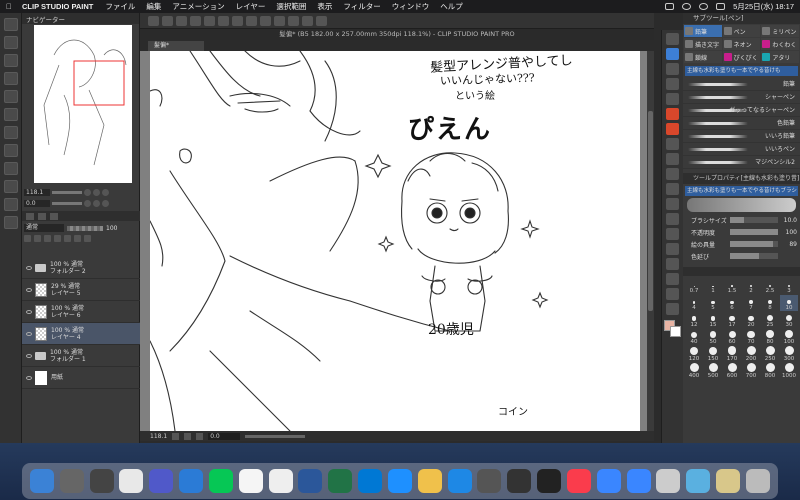 Image resolution: width=800 pixels, height=500 pixels. What do you see at coordinates (713, 371) in the screenshot?
I see `brush-size-option: 500` at bounding box center [713, 371].